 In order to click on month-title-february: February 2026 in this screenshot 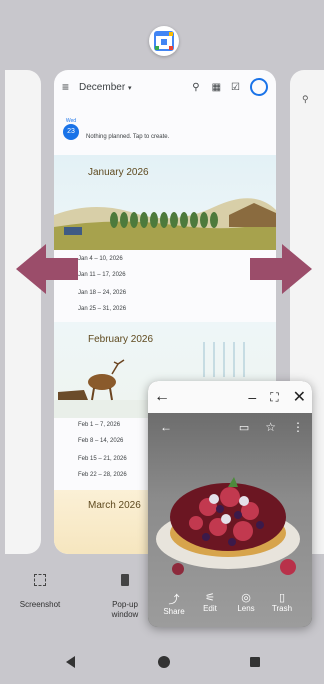, I will do `click(121, 339)`.